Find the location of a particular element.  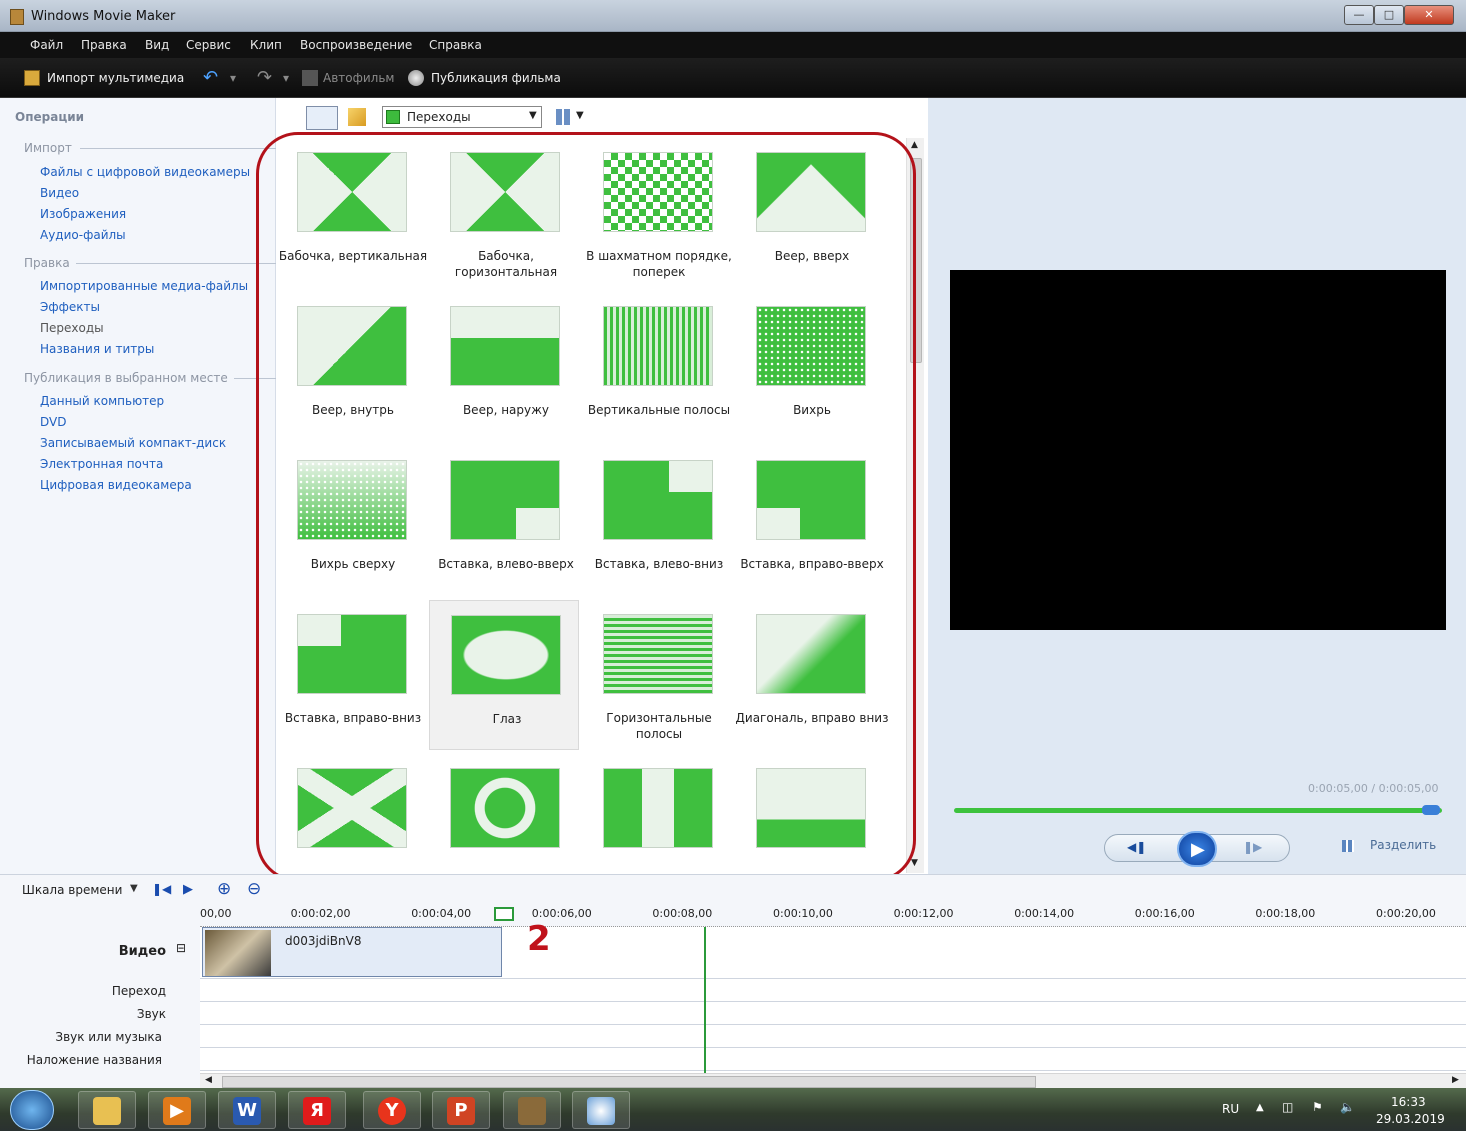

link-recordable-cd: Записываемый компакт-диск is located at coordinates (133, 443).